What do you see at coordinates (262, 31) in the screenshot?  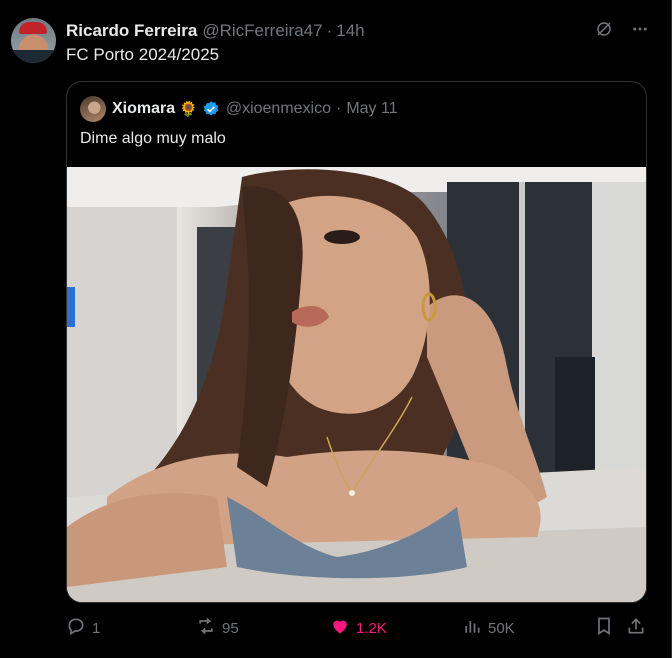 I see `author-handle: @RicFerreira47` at bounding box center [262, 31].